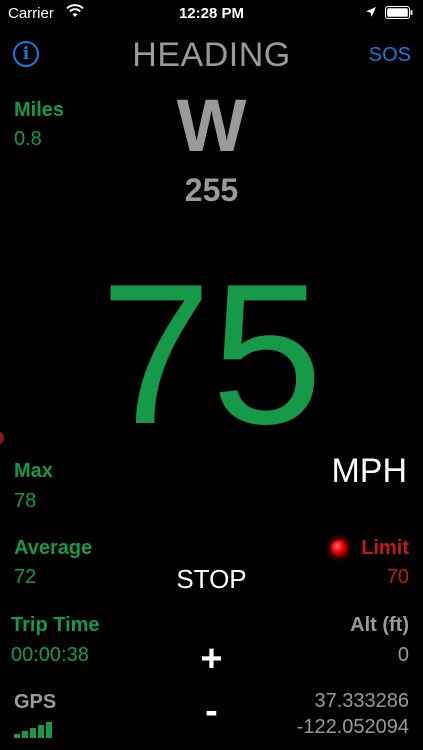  I want to click on miles-value: 0.8, so click(28, 139).